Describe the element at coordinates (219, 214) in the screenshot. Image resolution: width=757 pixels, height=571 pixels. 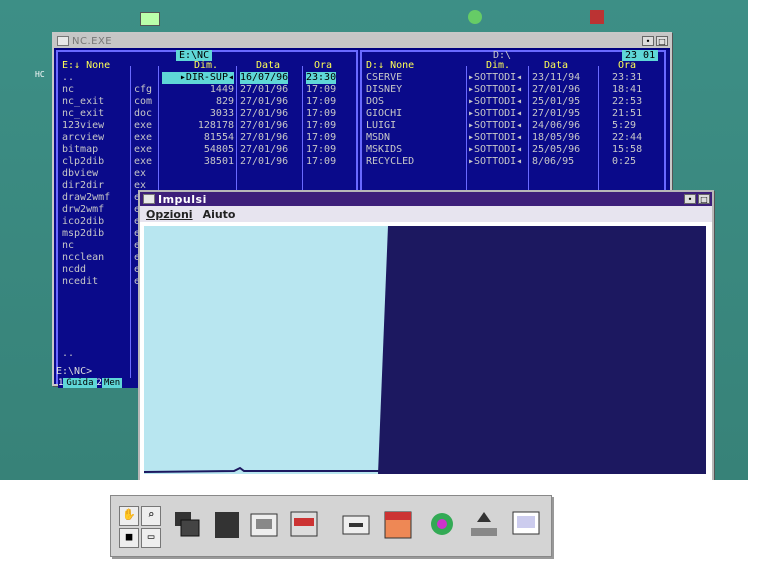
I see `menu-aiuto: Aiuto` at that location.